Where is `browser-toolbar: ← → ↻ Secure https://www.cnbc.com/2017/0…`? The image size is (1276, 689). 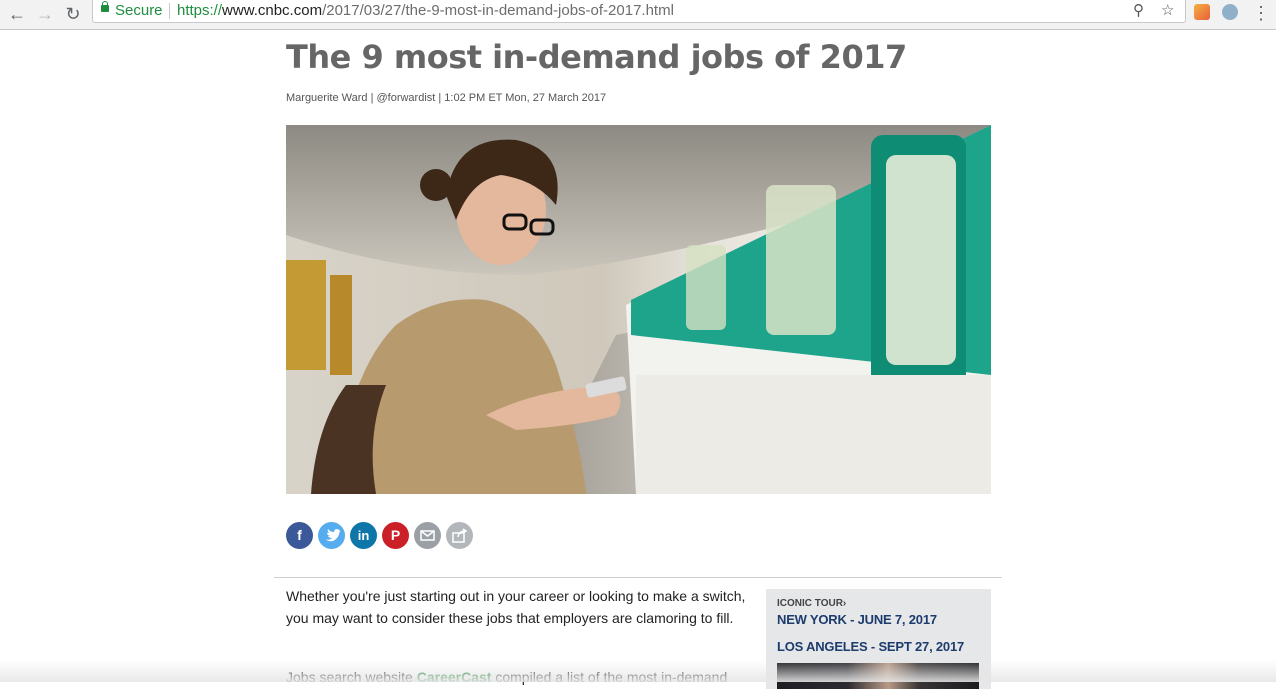
browser-toolbar: ← → ↻ Secure https://www.cnbc.com/2017/0… is located at coordinates (638, 15).